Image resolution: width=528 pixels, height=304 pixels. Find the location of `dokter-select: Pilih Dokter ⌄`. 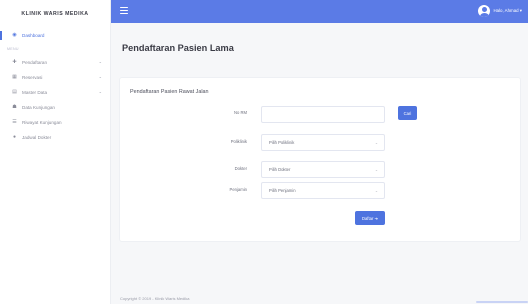

dokter-select: Pilih Dokter ⌄ is located at coordinates (323, 169).